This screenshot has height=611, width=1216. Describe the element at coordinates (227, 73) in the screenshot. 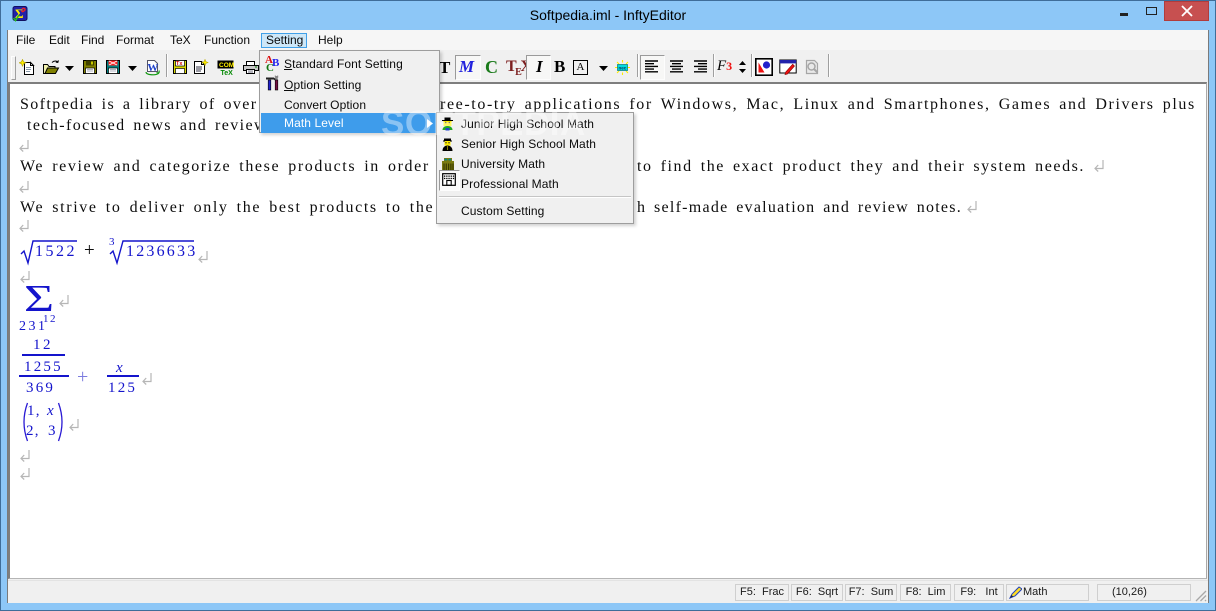

I see `svg-text: TeX` at that location.